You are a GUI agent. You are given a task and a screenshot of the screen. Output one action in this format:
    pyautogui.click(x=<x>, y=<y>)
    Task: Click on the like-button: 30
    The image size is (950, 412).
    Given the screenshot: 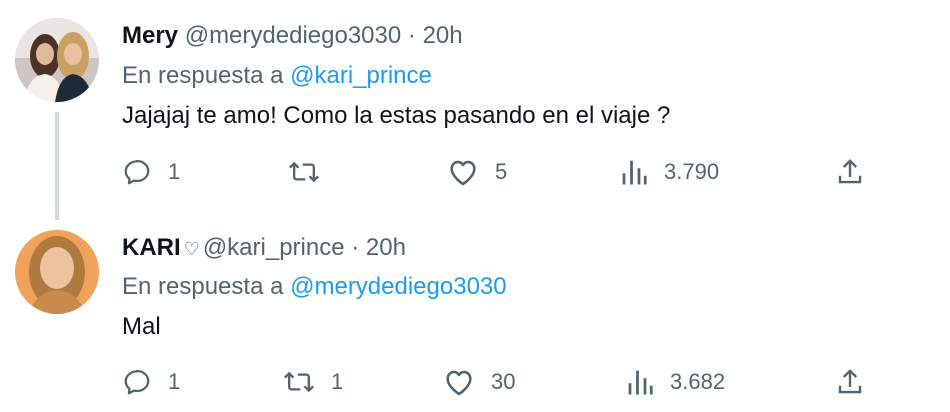 What is the action you would take?
    pyautogui.click(x=479, y=382)
    